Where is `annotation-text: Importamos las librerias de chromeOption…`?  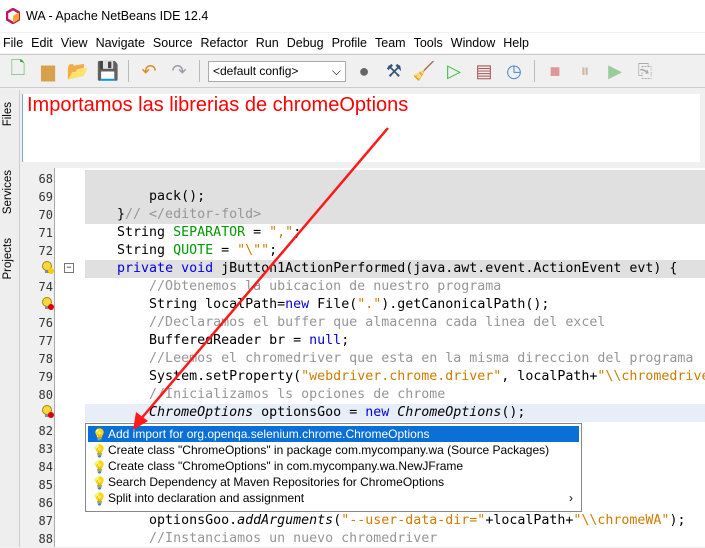 annotation-text: Importamos las librerias de chromeOption… is located at coordinates (218, 105).